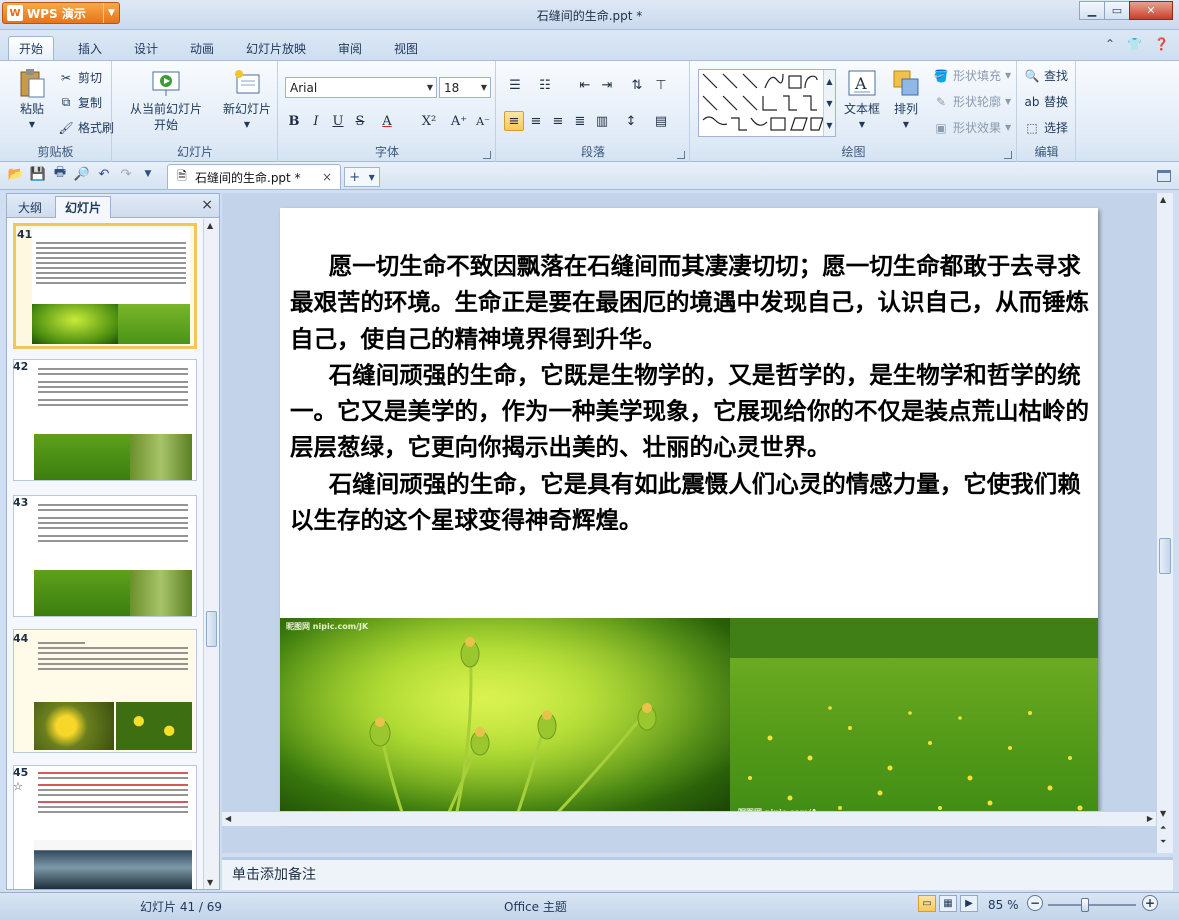  What do you see at coordinates (146, 48) in the screenshot?
I see `tab-design: 设计` at bounding box center [146, 48].